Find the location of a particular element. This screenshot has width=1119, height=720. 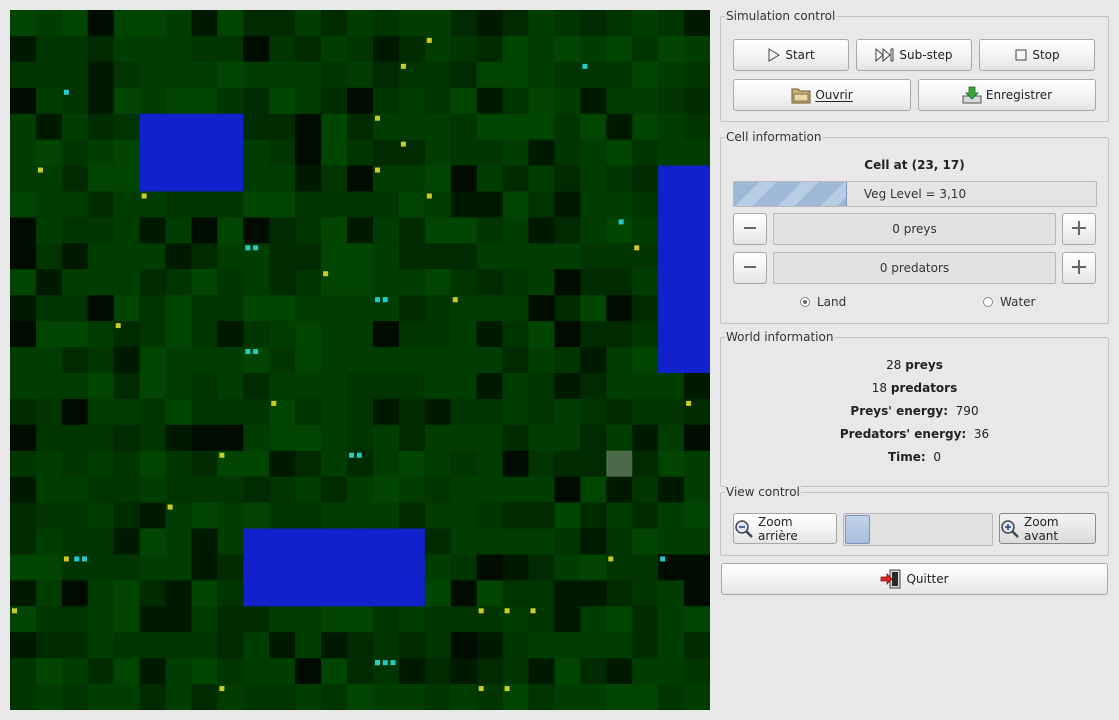

selected-cell is located at coordinates (619, 463).